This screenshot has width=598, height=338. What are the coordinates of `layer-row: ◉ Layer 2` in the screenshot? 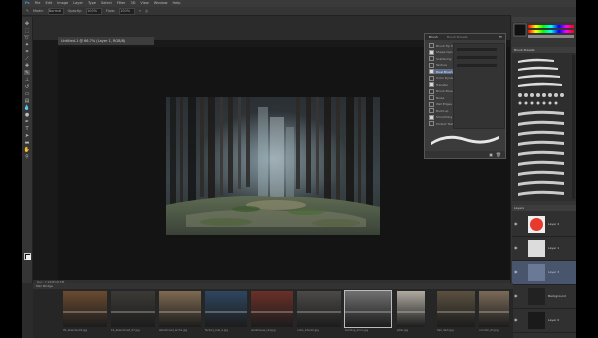 It's located at (544, 225).